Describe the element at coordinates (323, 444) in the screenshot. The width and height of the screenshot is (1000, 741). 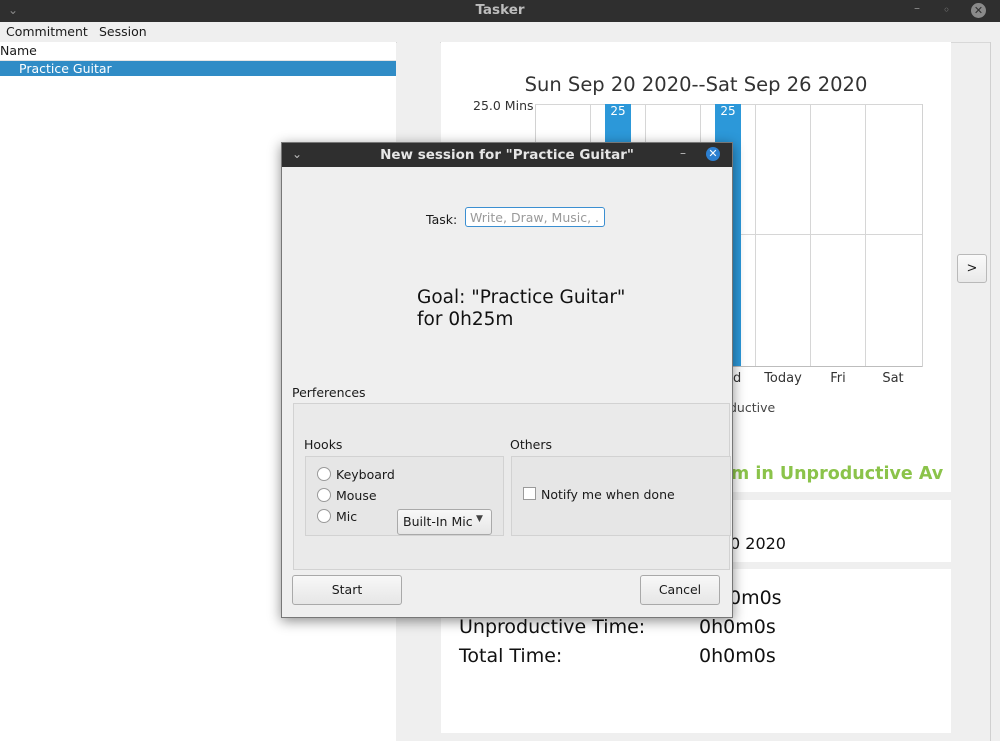
I see `hooks-label: Hooks` at that location.